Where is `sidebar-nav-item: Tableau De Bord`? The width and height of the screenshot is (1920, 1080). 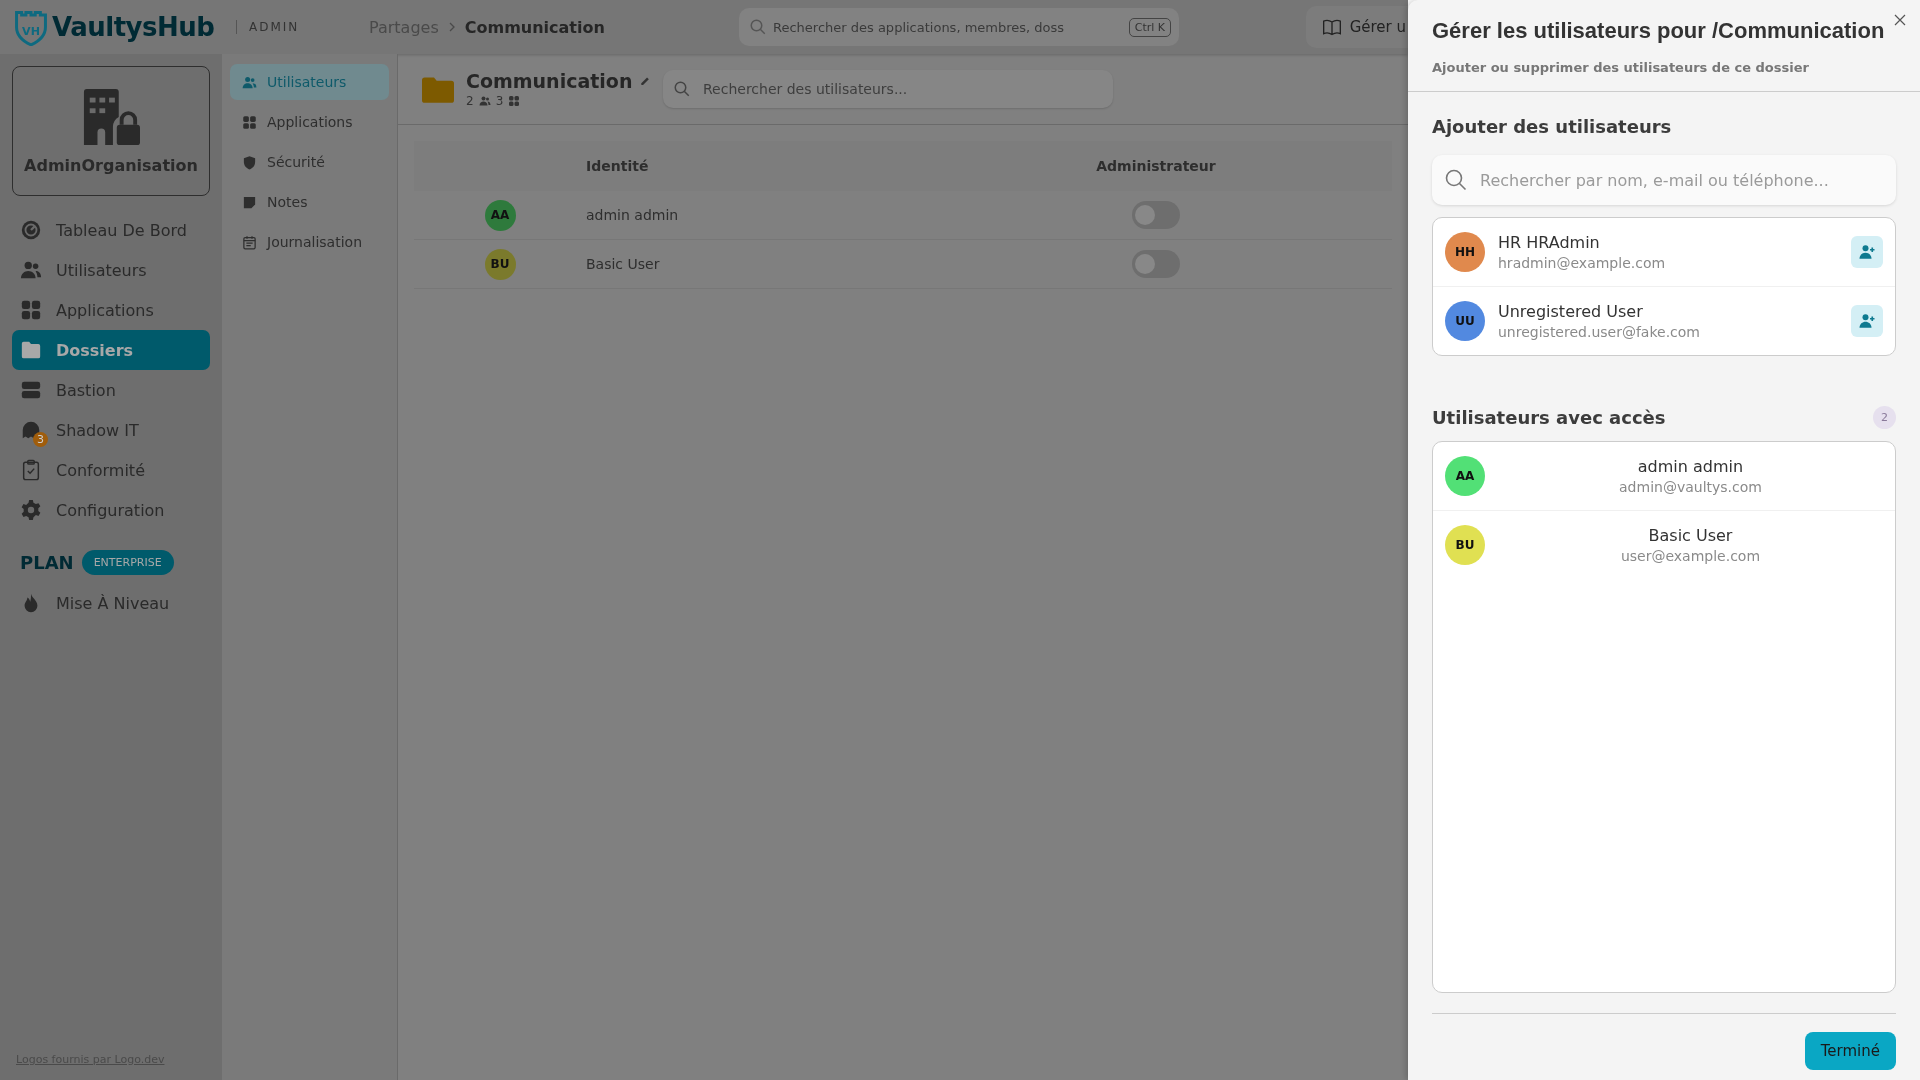 sidebar-nav-item: Tableau De Bord is located at coordinates (111, 230).